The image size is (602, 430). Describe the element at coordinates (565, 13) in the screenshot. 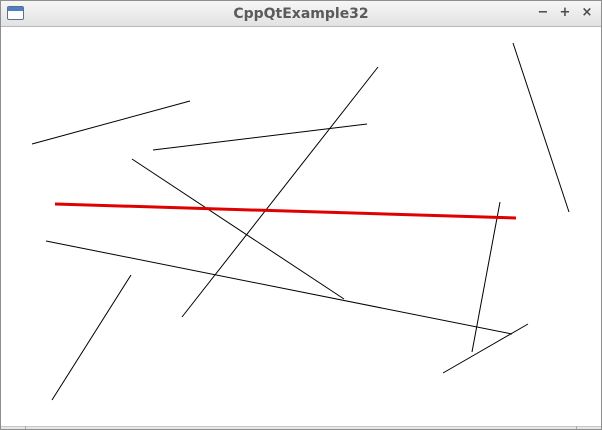

I see `maximize-button: +` at that location.